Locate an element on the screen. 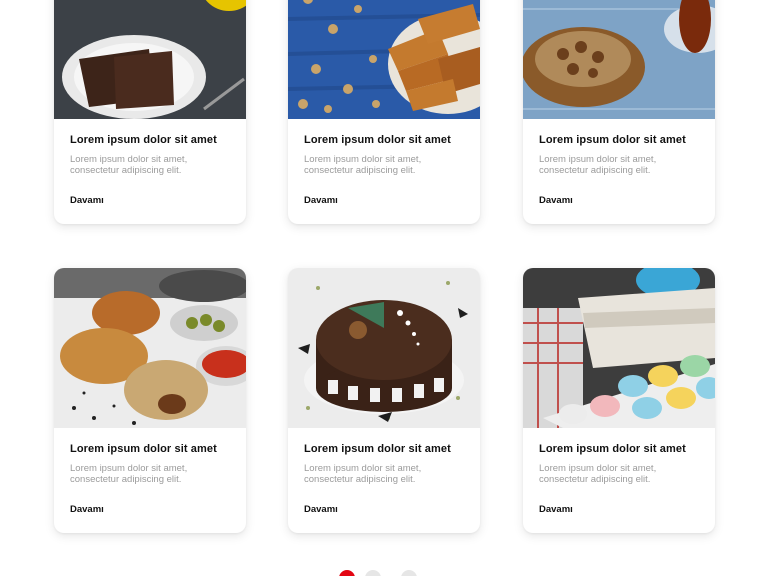 This screenshot has width=768, height=576. croissants-olives-image is located at coordinates (150, 348).